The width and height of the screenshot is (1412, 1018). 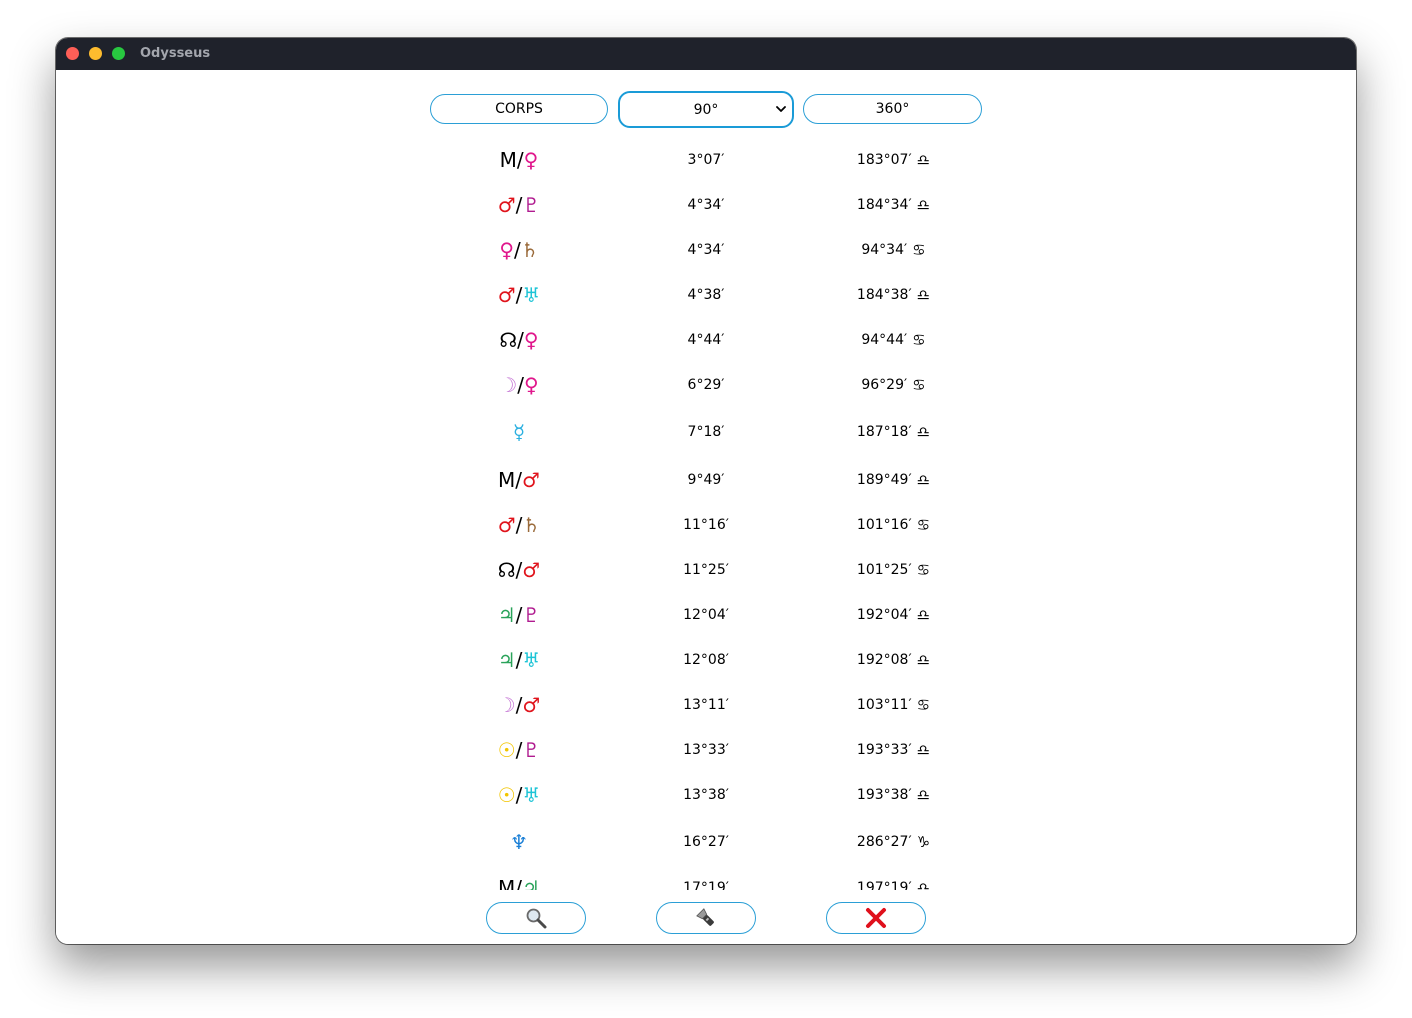 What do you see at coordinates (893, 879) in the screenshot?
I see `absolute-position: 197°19′ ♎` at bounding box center [893, 879].